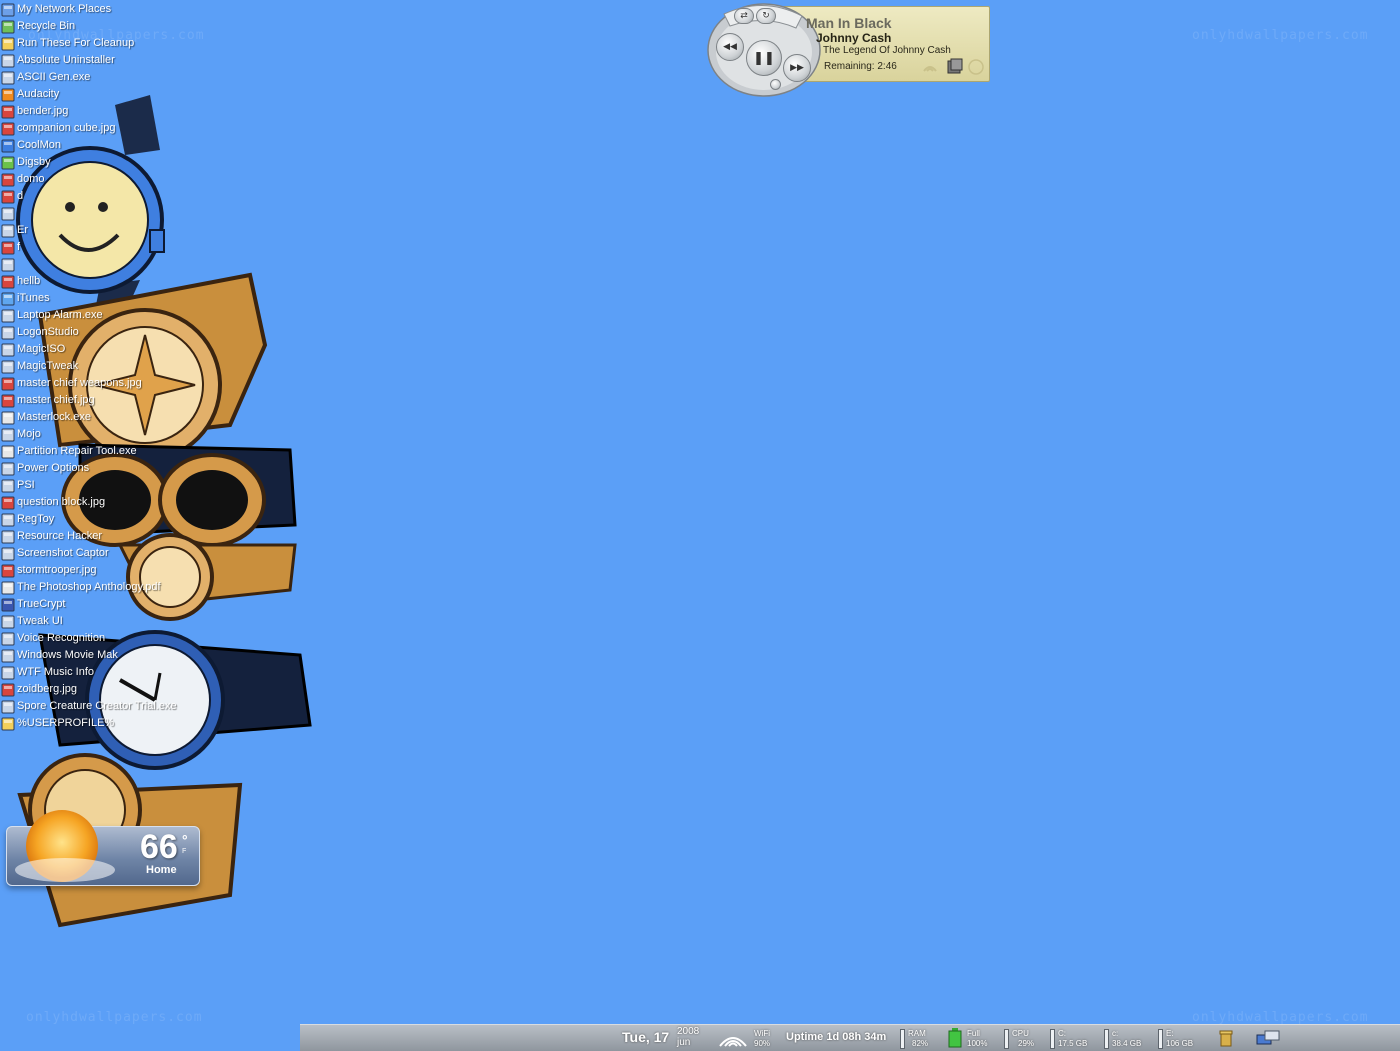 This screenshot has width=1400, height=1051. What do you see at coordinates (797, 68) in the screenshot?
I see `next-button: ▶▶` at bounding box center [797, 68].